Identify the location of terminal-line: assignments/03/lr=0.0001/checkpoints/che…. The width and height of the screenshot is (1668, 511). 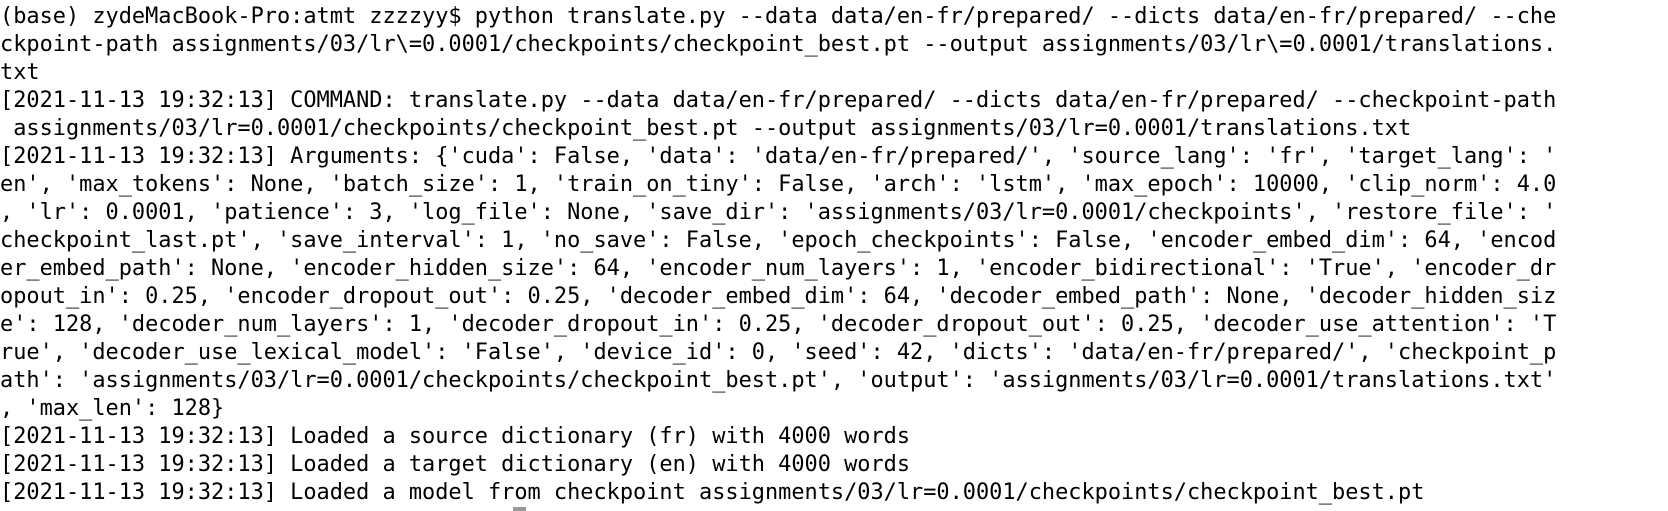
(706, 128).